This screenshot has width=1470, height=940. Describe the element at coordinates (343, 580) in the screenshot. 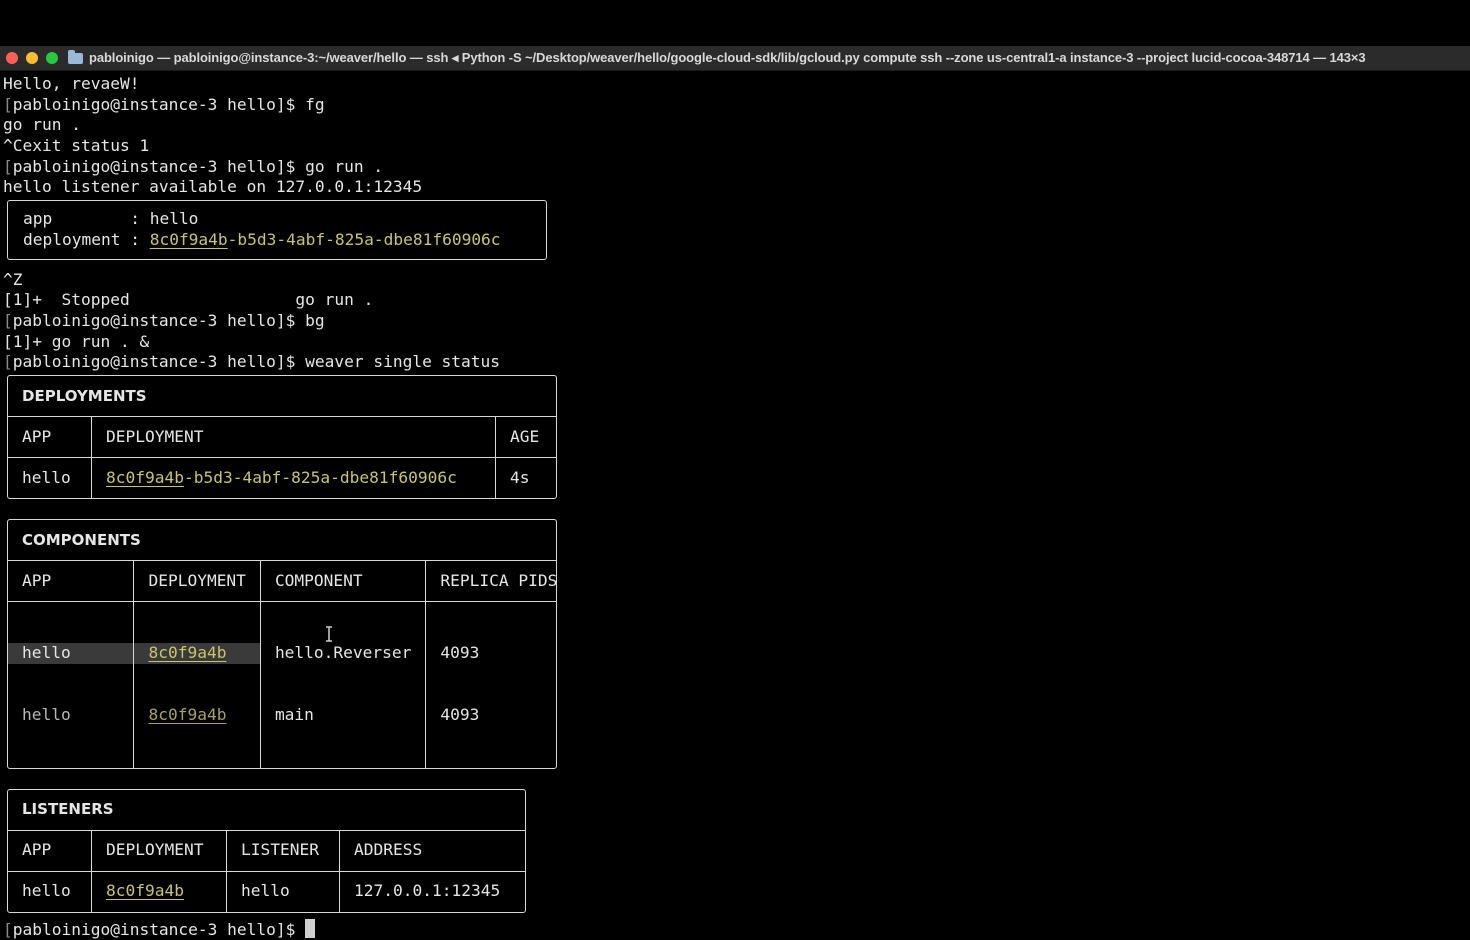

I see `column-header: COMPONENT` at that location.